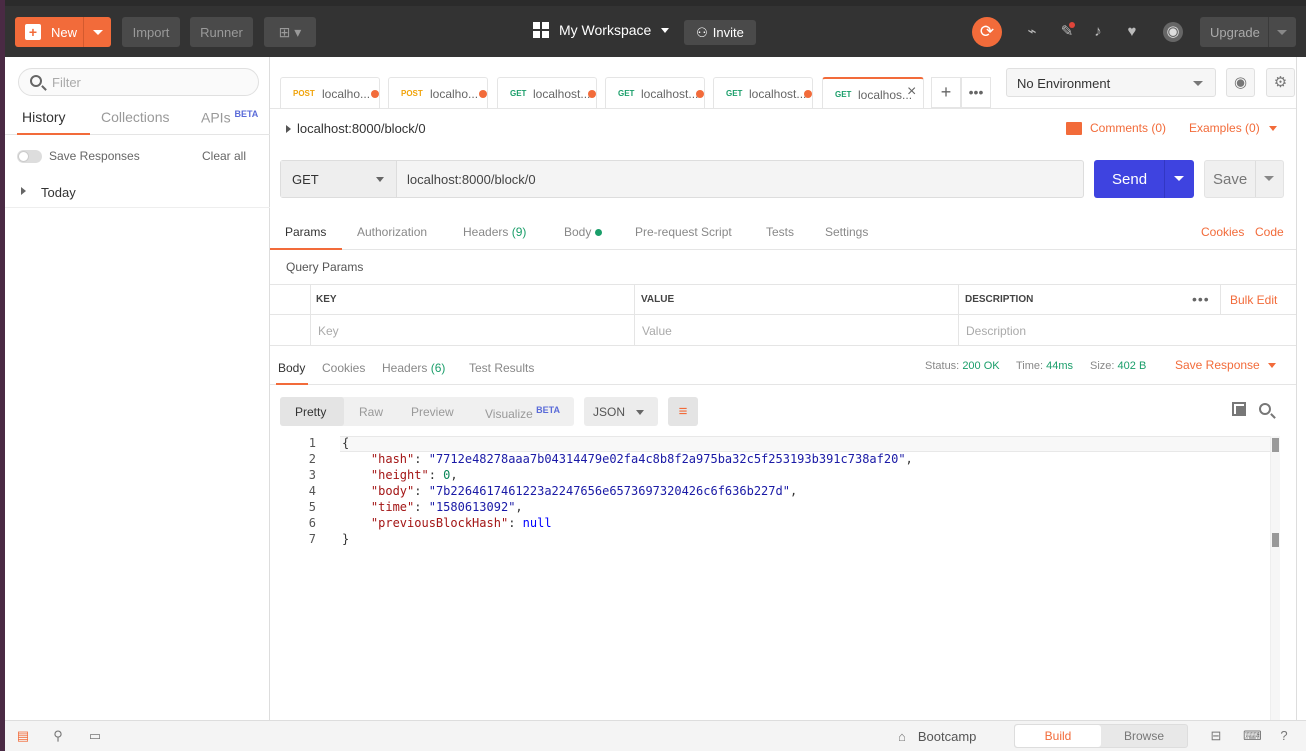 This screenshot has height=751, width=1306. I want to click on tab-response-headers: Headers (6), so click(413, 368).